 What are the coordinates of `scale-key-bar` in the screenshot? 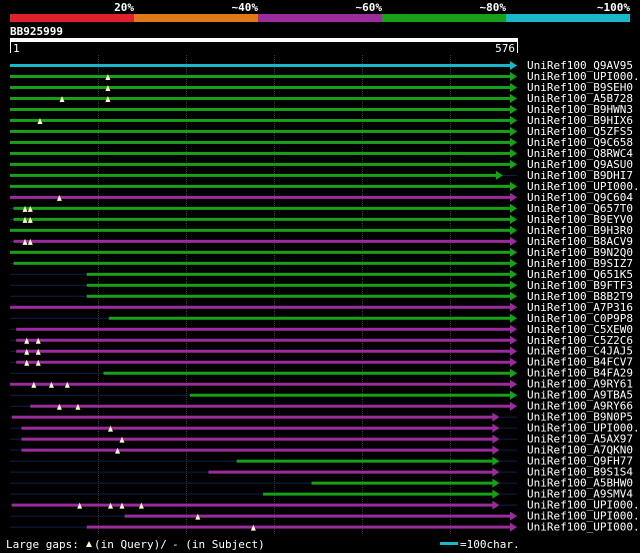 It's located at (449, 543).